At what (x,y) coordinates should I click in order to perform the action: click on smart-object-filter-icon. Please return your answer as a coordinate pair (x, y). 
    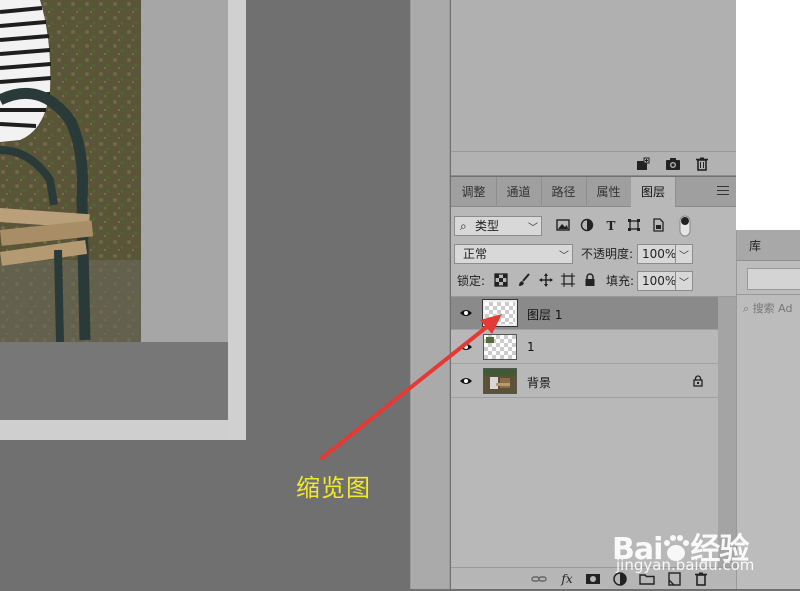
    Looking at the image, I should click on (658, 226).